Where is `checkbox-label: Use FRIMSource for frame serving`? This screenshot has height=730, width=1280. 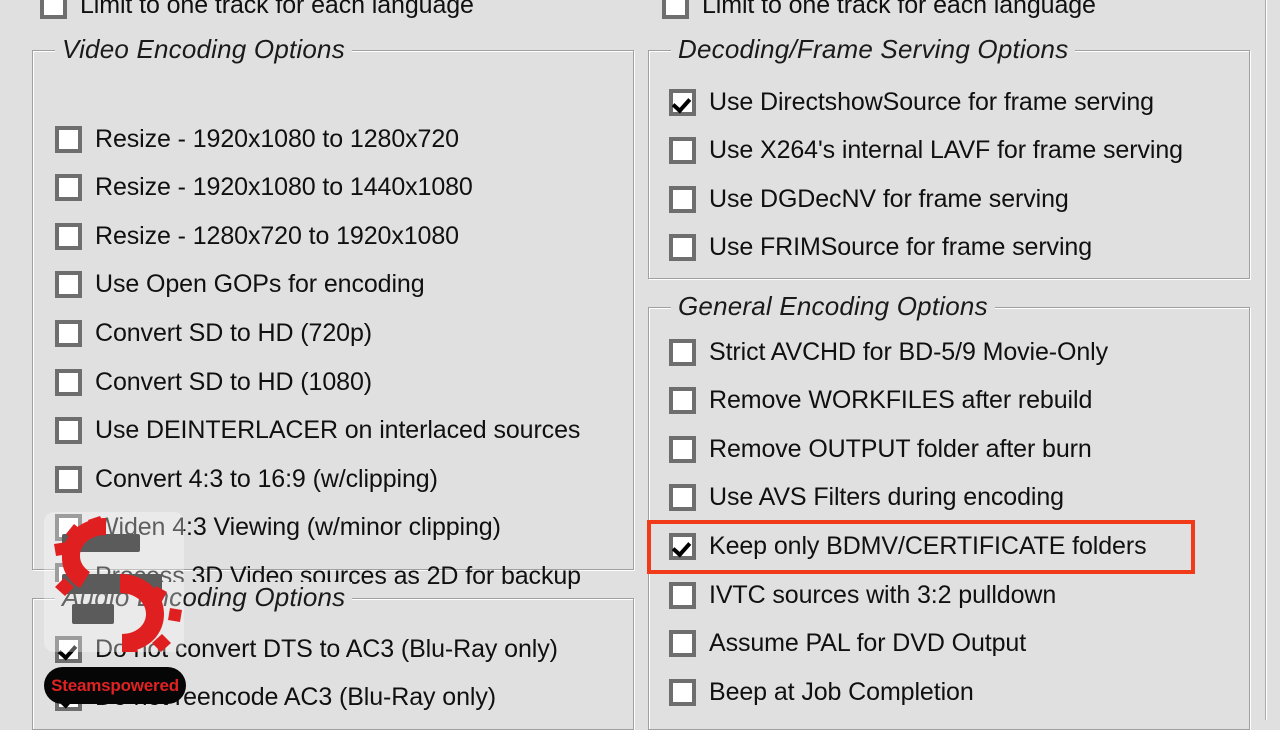 checkbox-label: Use FRIMSource for frame serving is located at coordinates (901, 247).